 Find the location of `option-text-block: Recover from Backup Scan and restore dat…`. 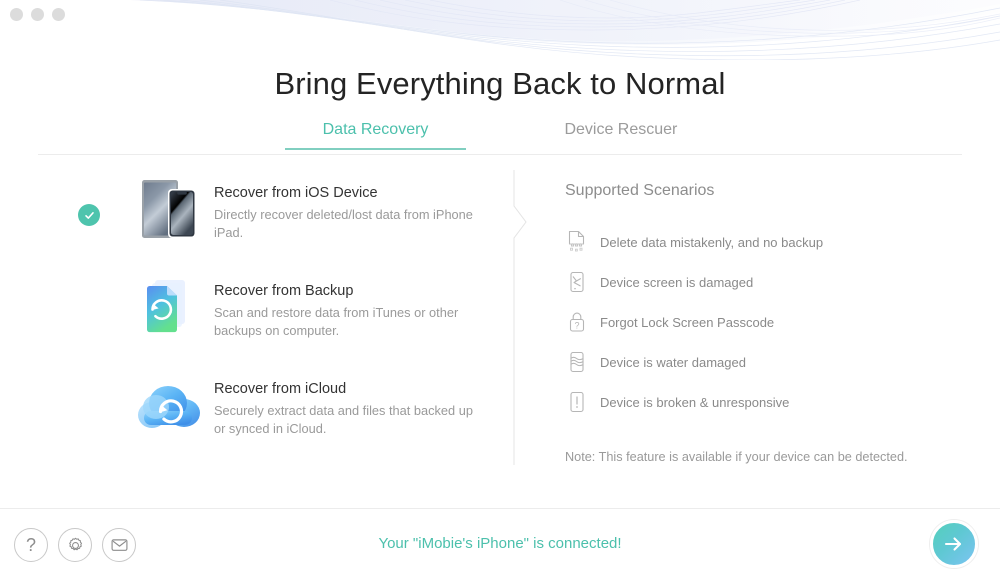

option-text-block: Recover from Backup Scan and restore dat… is located at coordinates (348, 304).